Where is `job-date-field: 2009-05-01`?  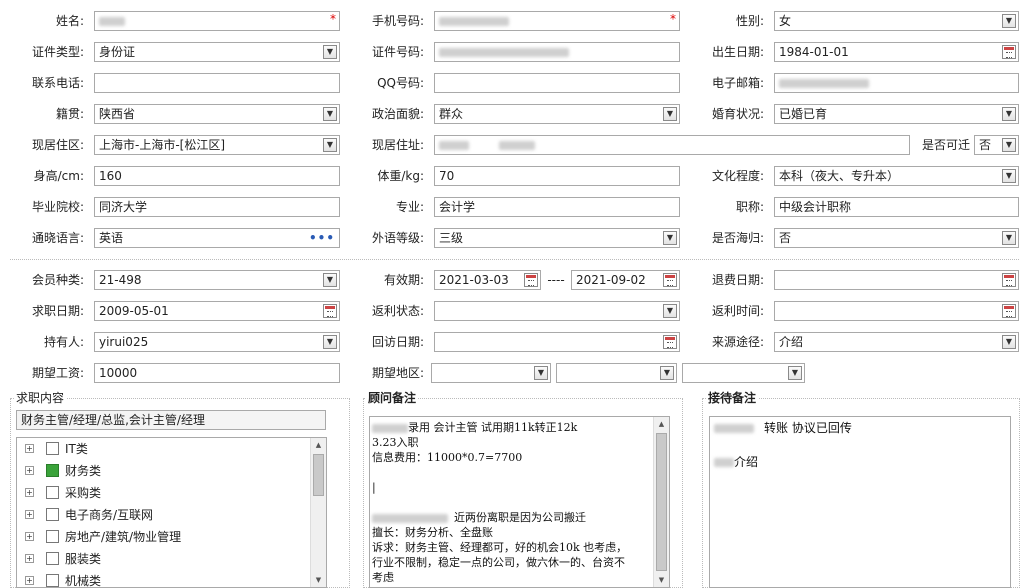 job-date-field: 2009-05-01 is located at coordinates (217, 311).